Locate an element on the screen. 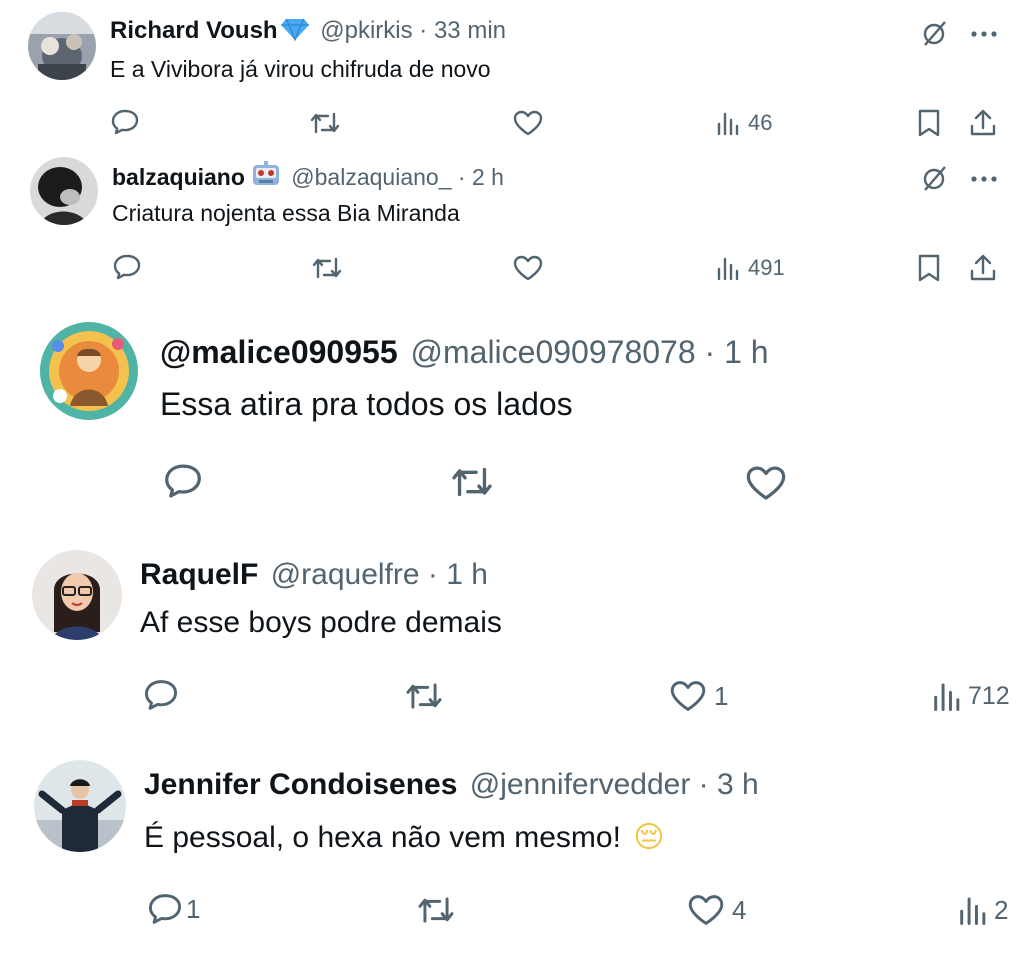 The height and width of the screenshot is (960, 1024). tweet-text-content: É pessoal, o hexa não vem mesmo! is located at coordinates (382, 837).